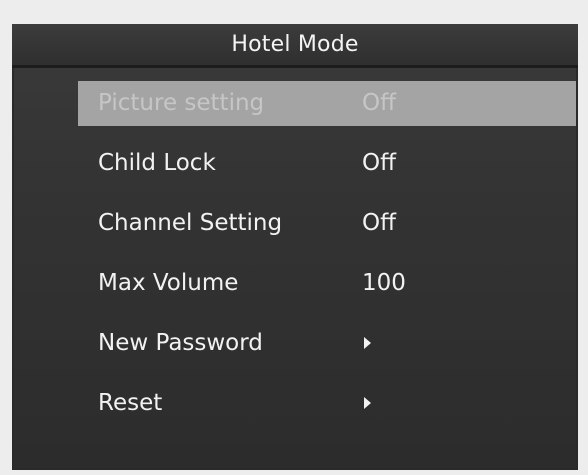  What do you see at coordinates (168, 283) in the screenshot?
I see `menu-item-label: Max Volume` at bounding box center [168, 283].